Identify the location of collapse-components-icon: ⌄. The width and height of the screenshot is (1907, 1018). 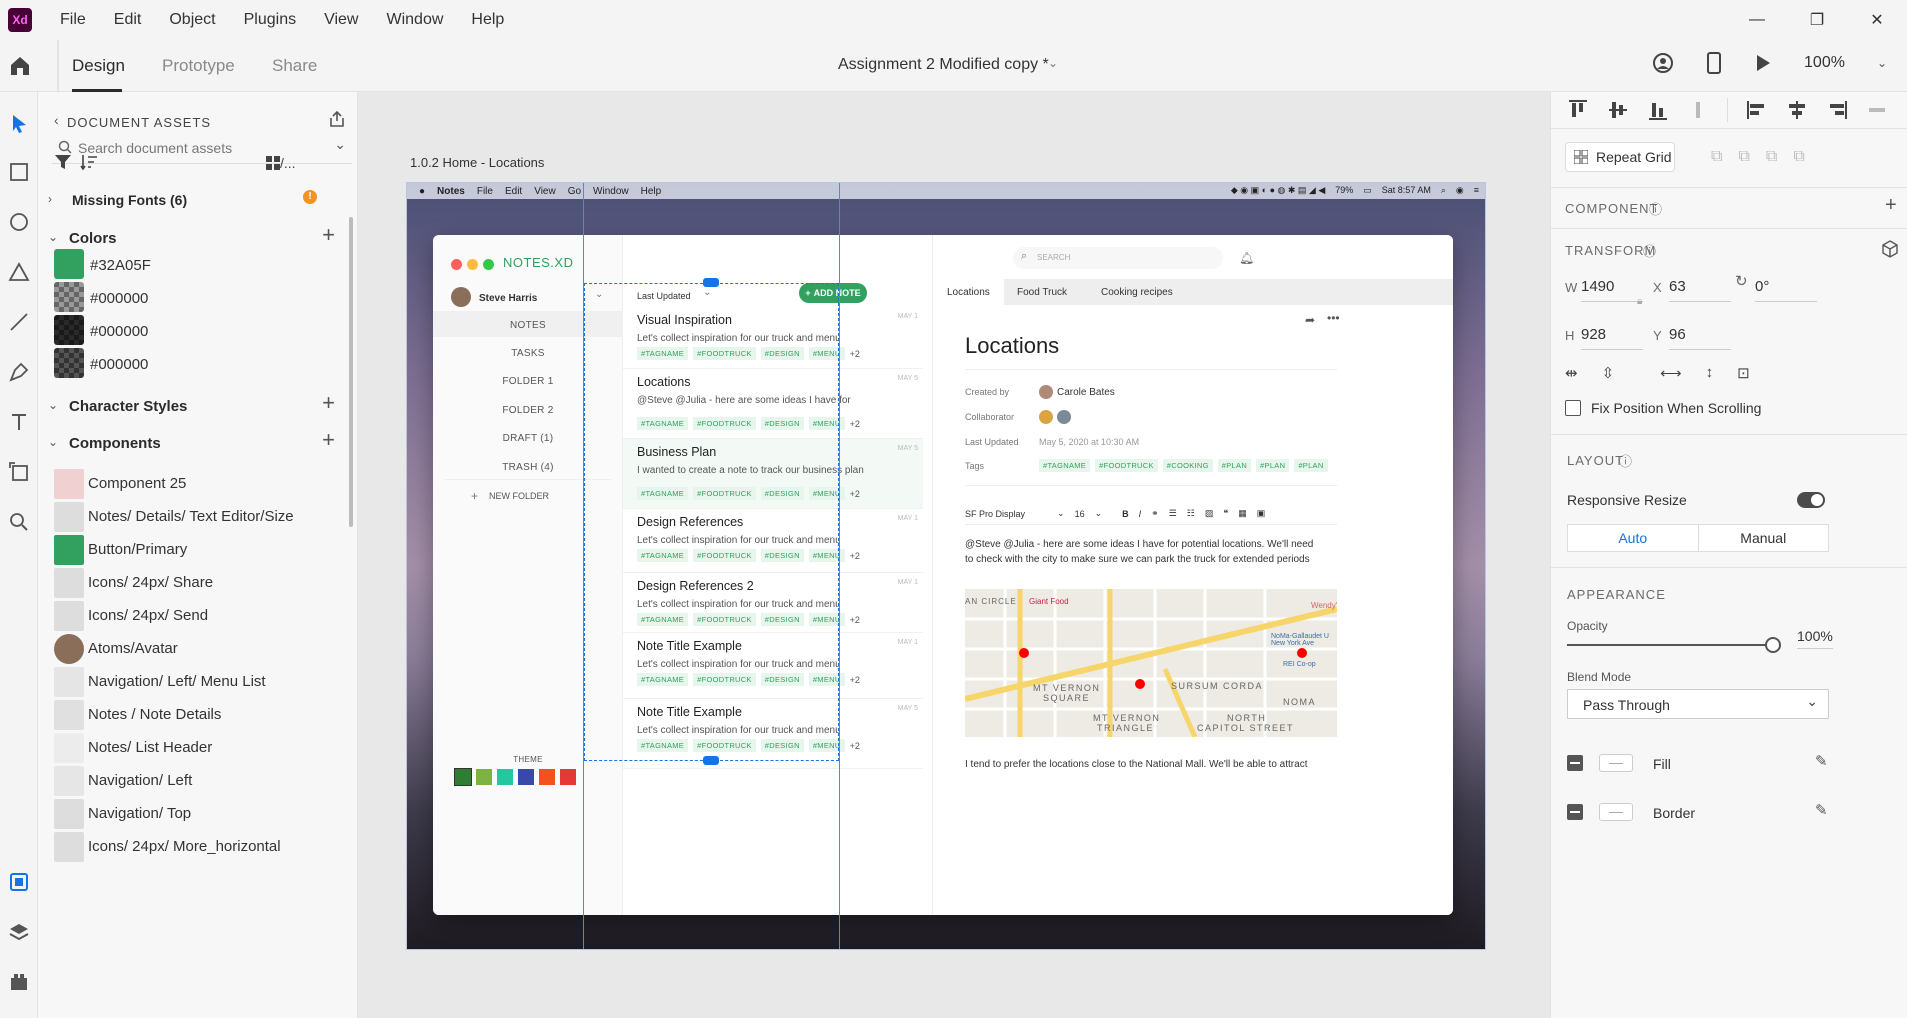
(53, 442).